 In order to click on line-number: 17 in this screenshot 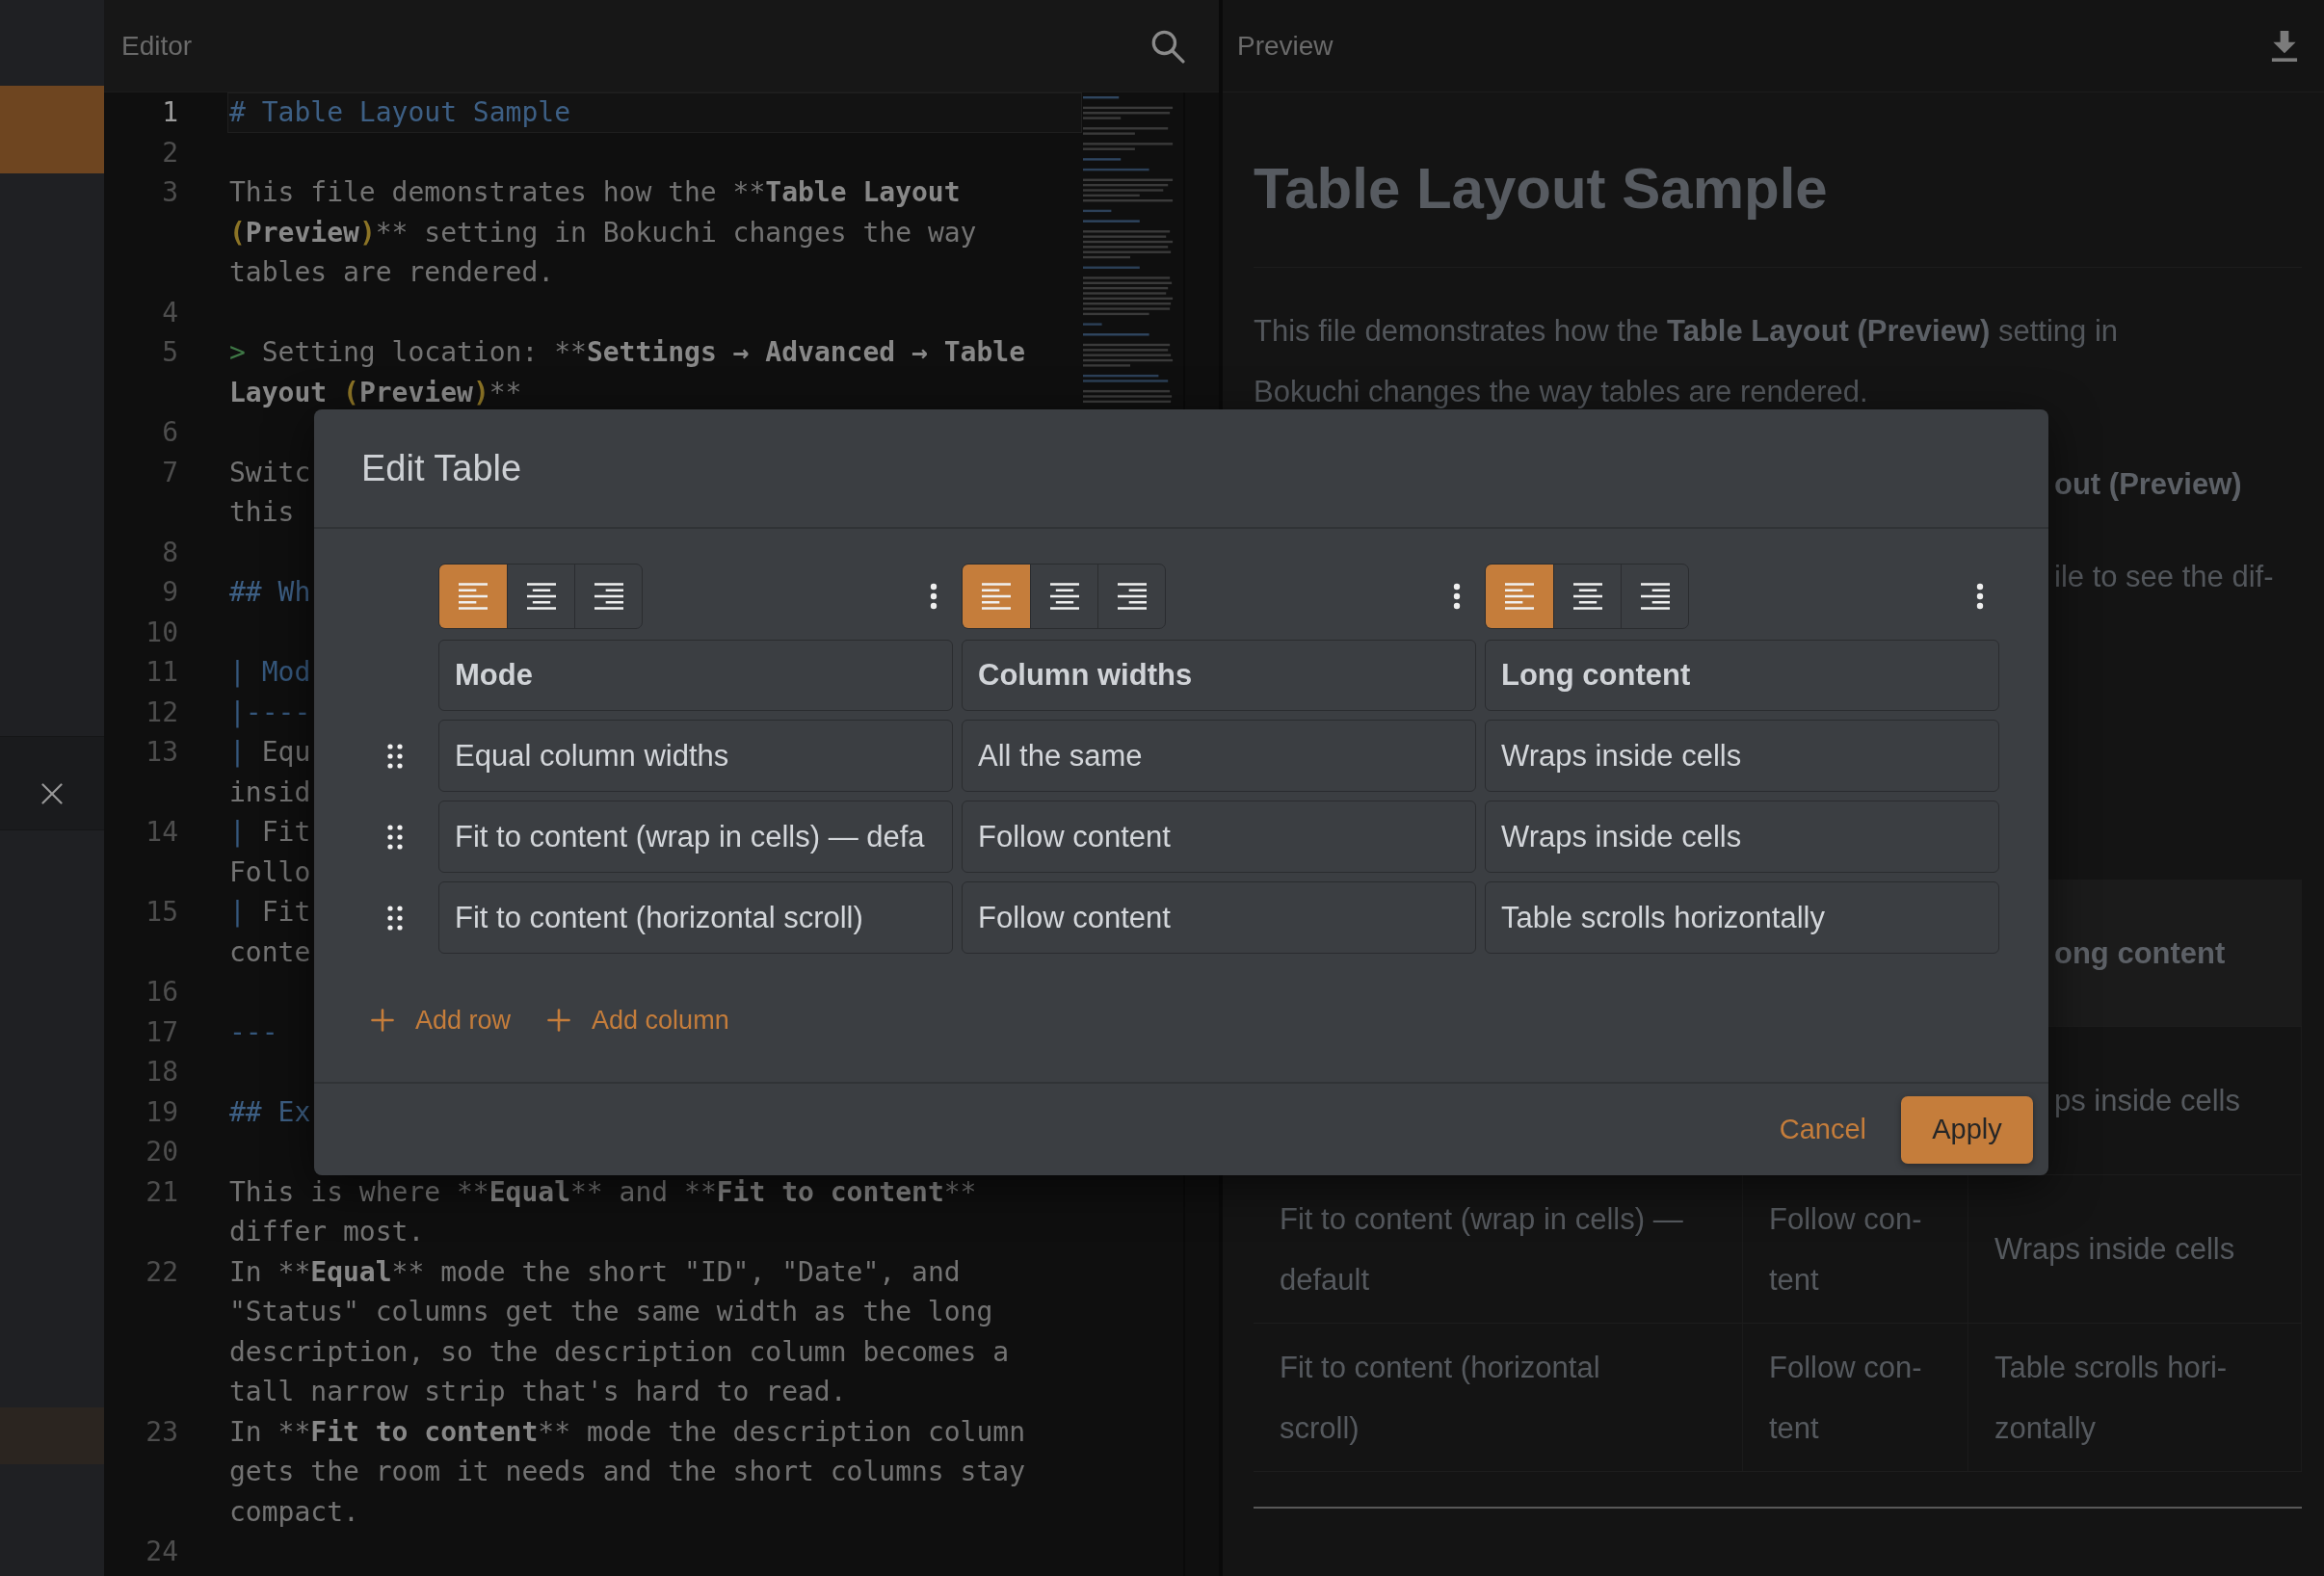, I will do `click(162, 1031)`.